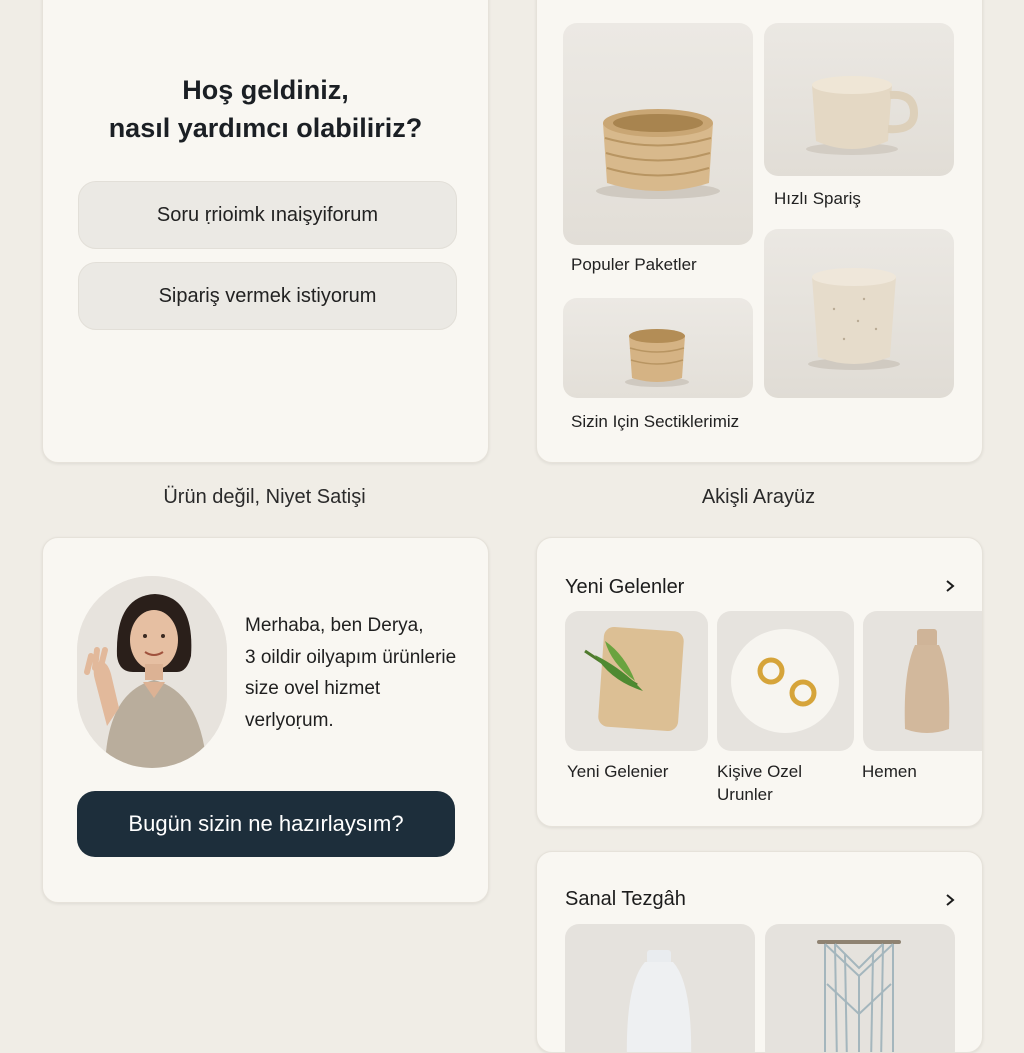 The width and height of the screenshot is (1024, 1053). What do you see at coordinates (658, 154) in the screenshot?
I see `woven-basket-icon` at bounding box center [658, 154].